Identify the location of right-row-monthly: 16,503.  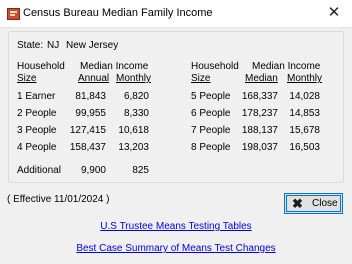
(304, 147).